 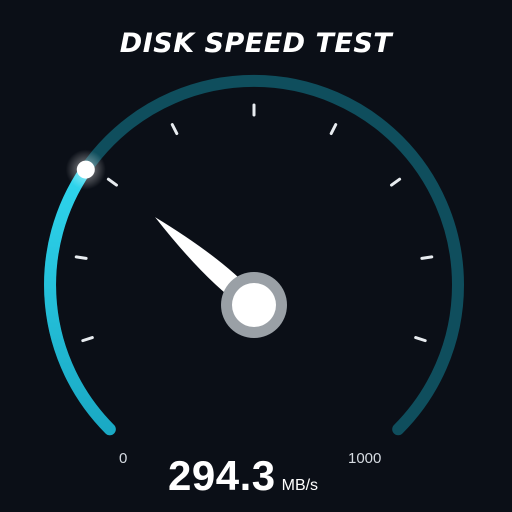 I want to click on speed-value: 294.3, so click(x=222, y=475).